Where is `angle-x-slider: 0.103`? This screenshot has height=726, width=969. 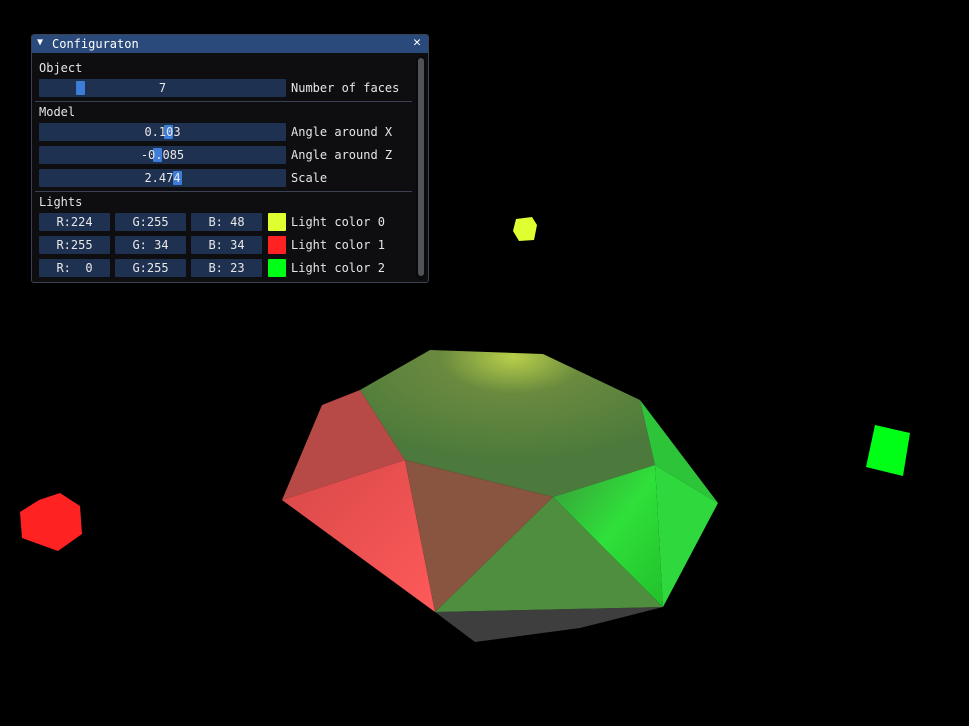 angle-x-slider: 0.103 is located at coordinates (162, 132).